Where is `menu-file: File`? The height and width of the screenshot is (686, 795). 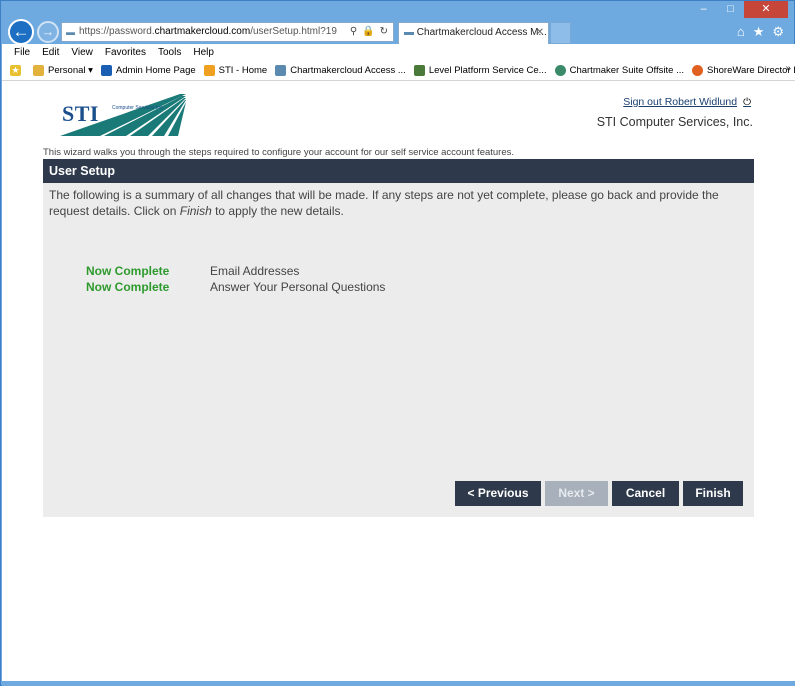
menu-file: File is located at coordinates (22, 52).